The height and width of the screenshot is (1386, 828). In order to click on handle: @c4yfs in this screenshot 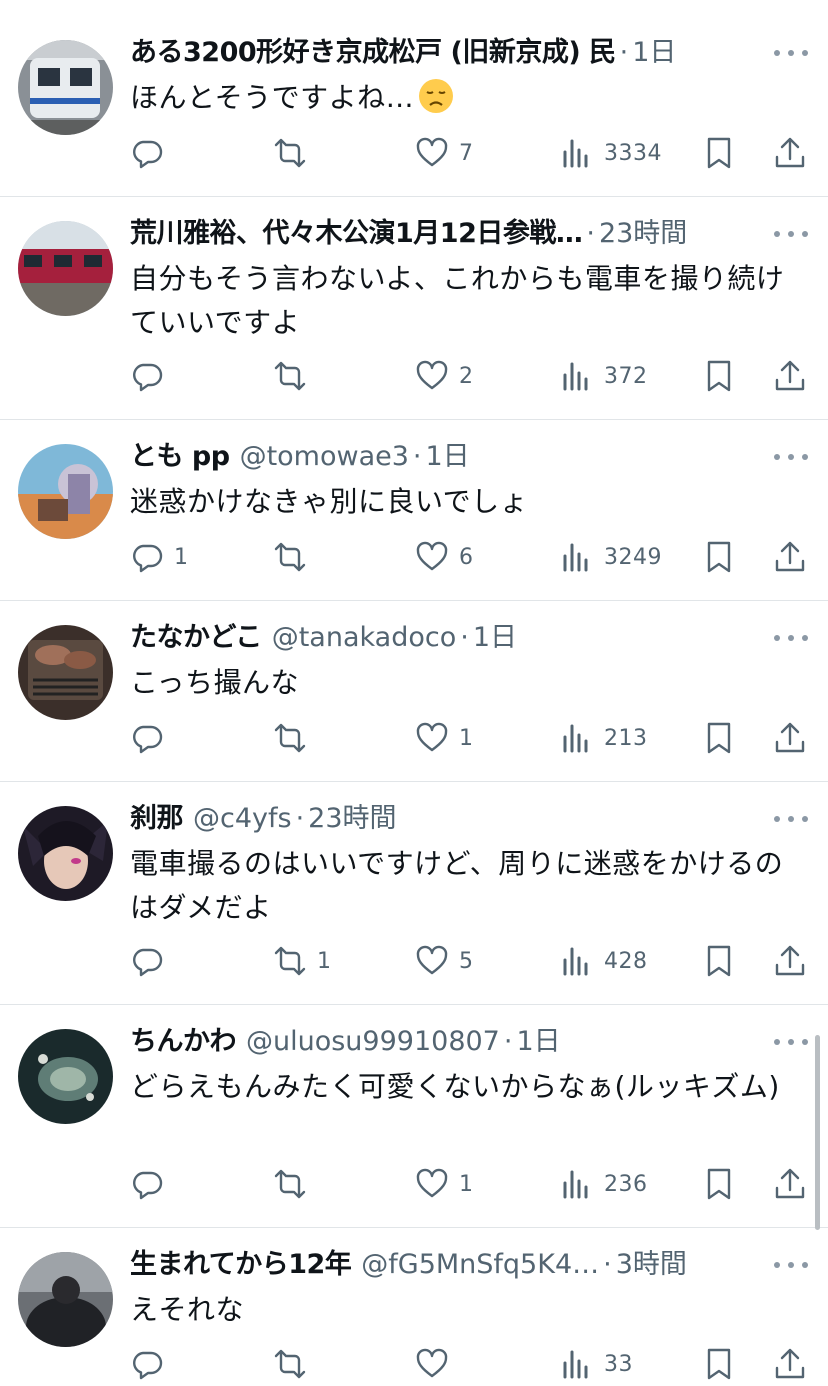, I will do `click(242, 819)`.